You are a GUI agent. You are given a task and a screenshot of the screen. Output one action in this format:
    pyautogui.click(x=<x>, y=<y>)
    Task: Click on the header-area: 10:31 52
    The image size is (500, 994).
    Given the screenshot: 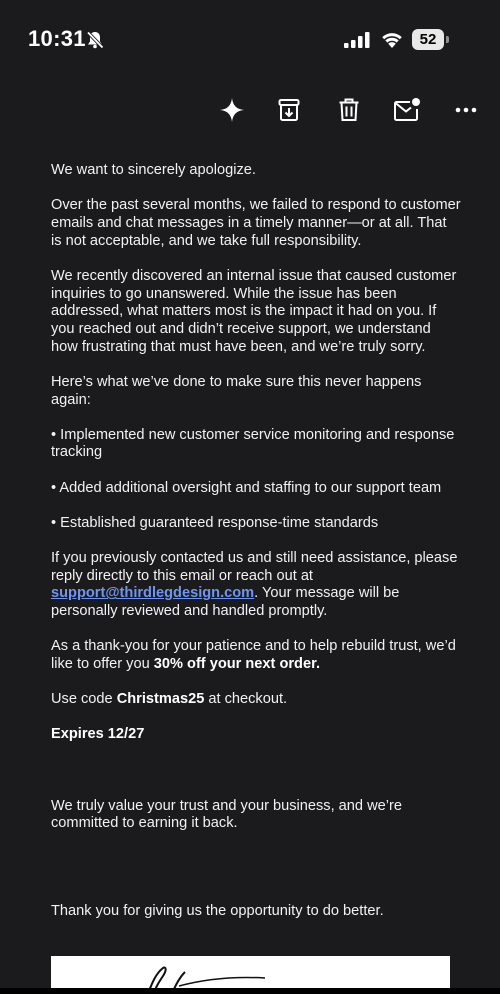 What is the action you would take?
    pyautogui.click(x=250, y=74)
    